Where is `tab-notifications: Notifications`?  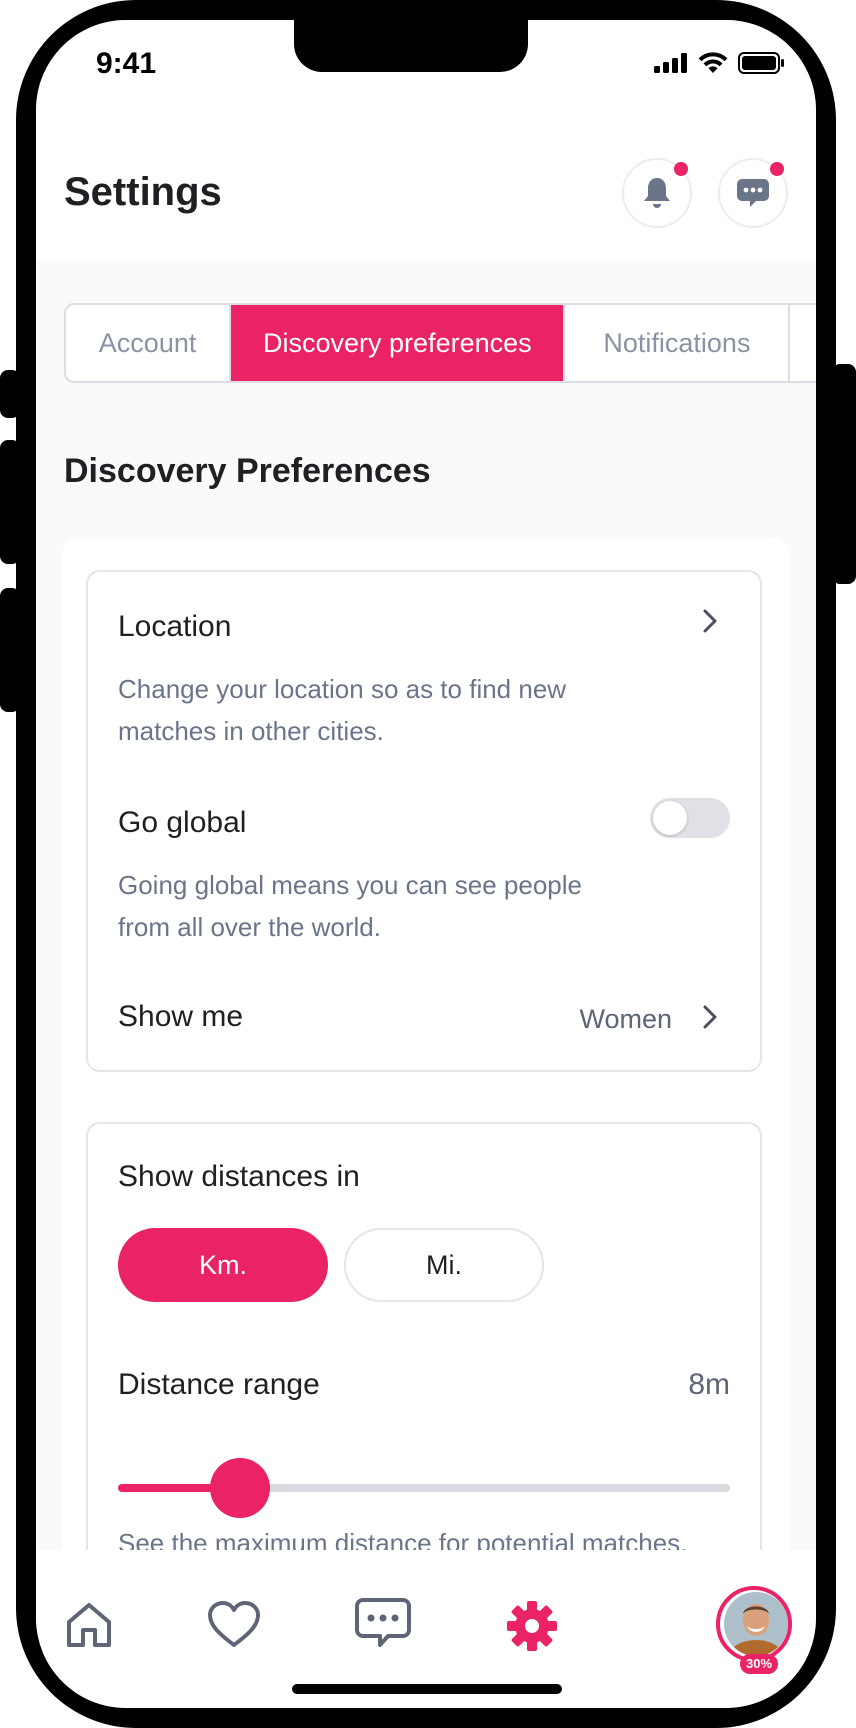 tab-notifications: Notifications is located at coordinates (678, 343).